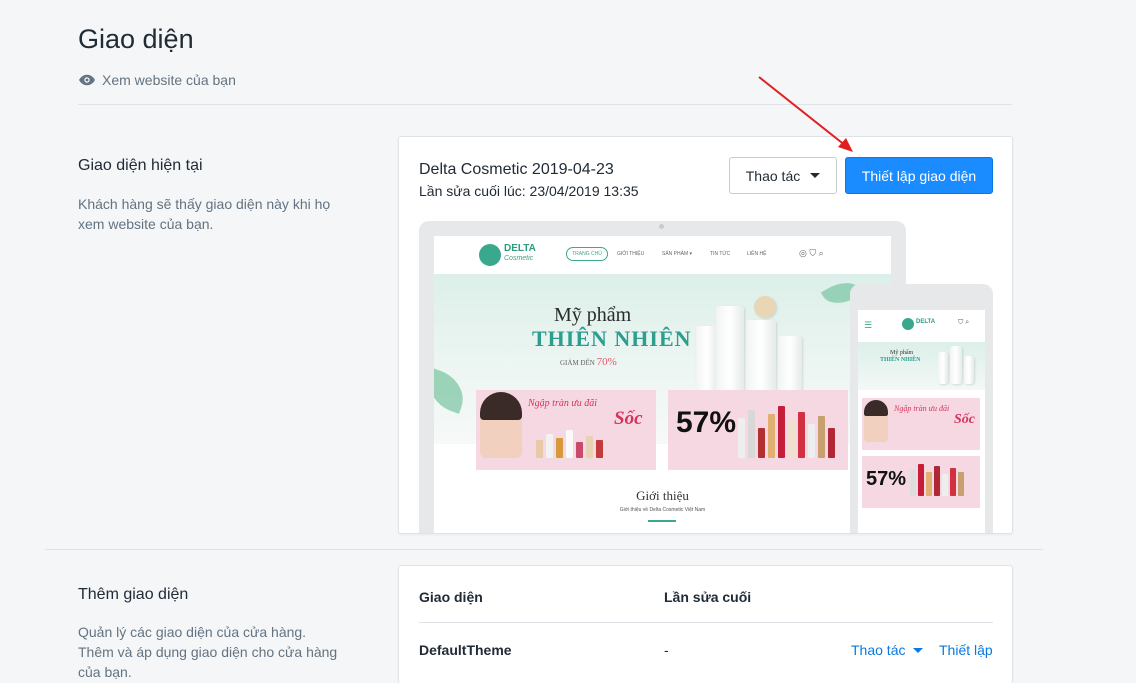 This screenshot has width=1136, height=683. Describe the element at coordinates (588, 362) in the screenshot. I see `hero-discount: GIẢM ĐẾN 70%` at that location.